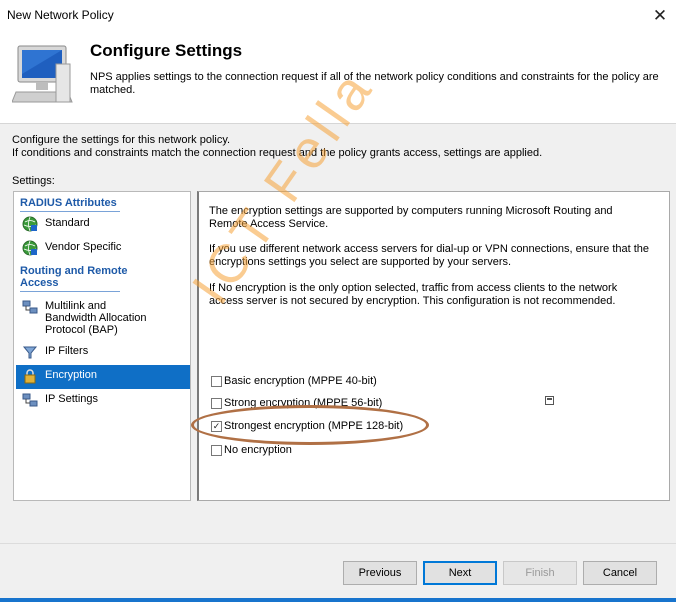  What do you see at coordinates (42, 74) in the screenshot?
I see `monitor-icon` at bounding box center [42, 74].